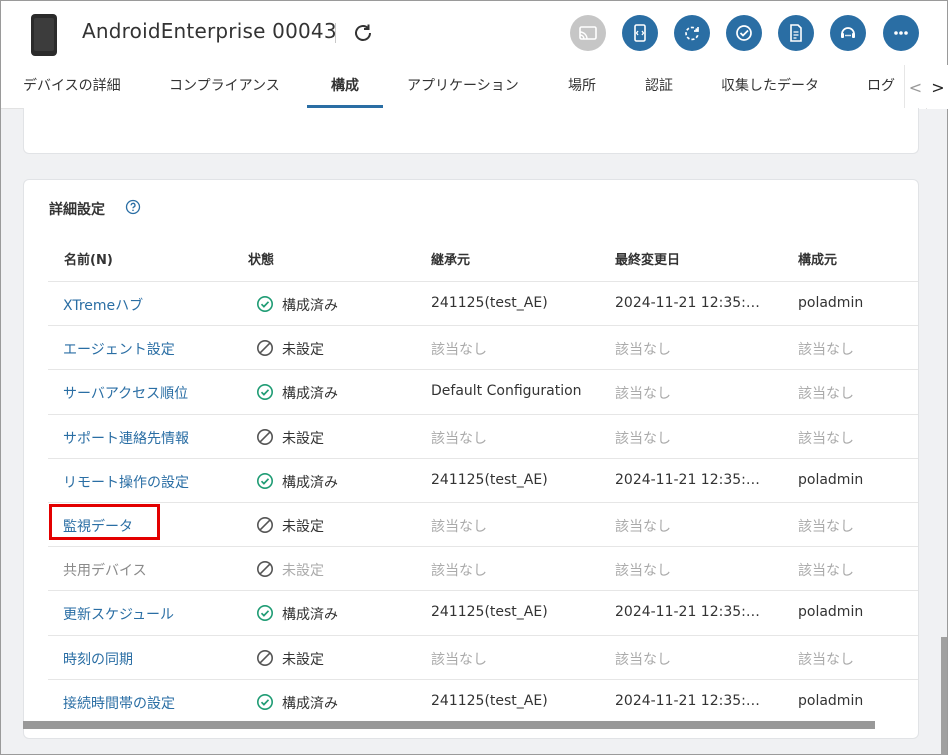 The width and height of the screenshot is (948, 755). Describe the element at coordinates (744, 33) in the screenshot. I see `compliance-check-button` at that location.